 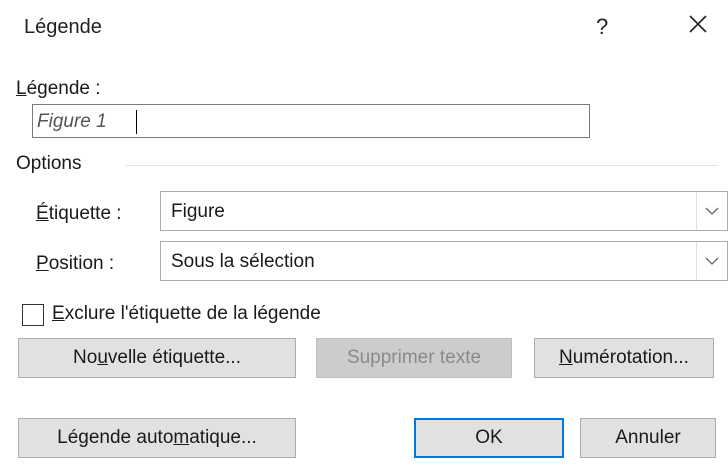 I want to click on position-field-label: Position :, so click(x=75, y=263).